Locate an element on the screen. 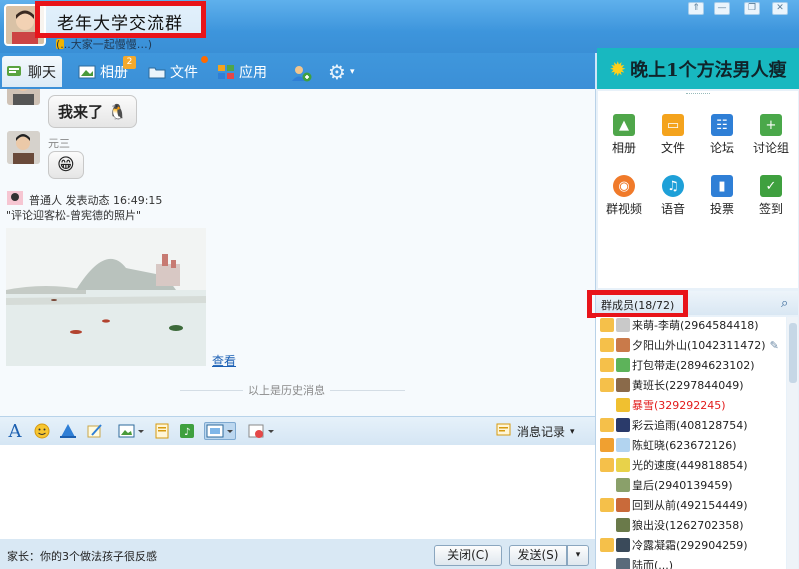 The image size is (799, 569). discussion-app-icon: + is located at coordinates (771, 125).